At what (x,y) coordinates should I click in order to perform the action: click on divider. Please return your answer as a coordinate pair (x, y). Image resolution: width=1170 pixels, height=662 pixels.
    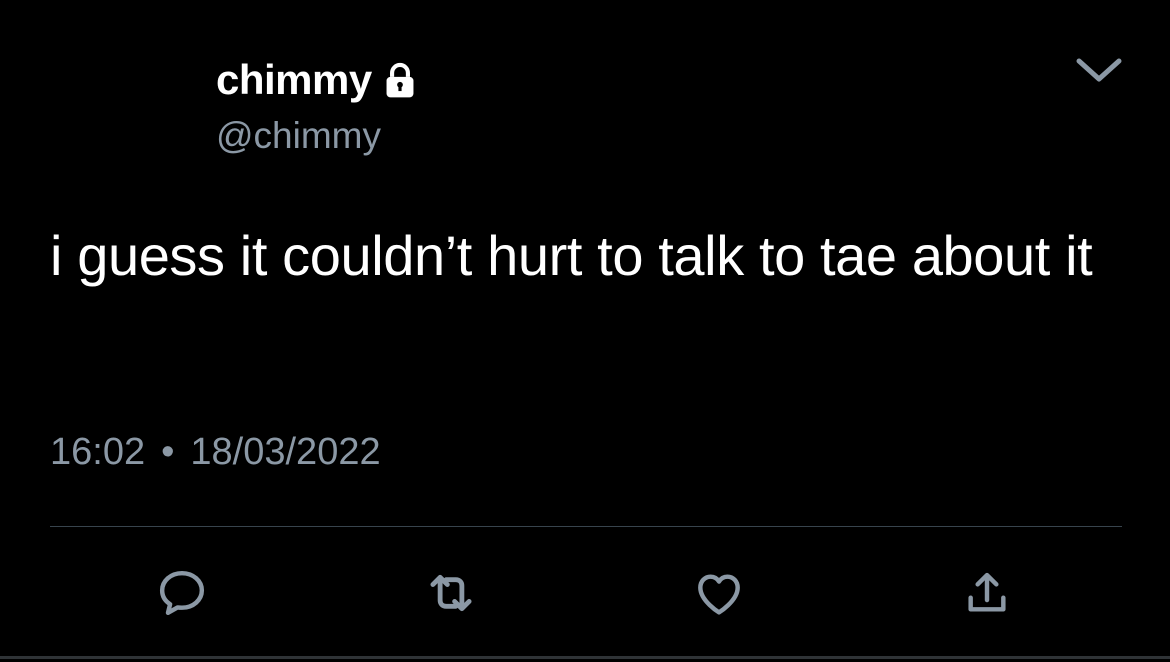
    Looking at the image, I should click on (586, 526).